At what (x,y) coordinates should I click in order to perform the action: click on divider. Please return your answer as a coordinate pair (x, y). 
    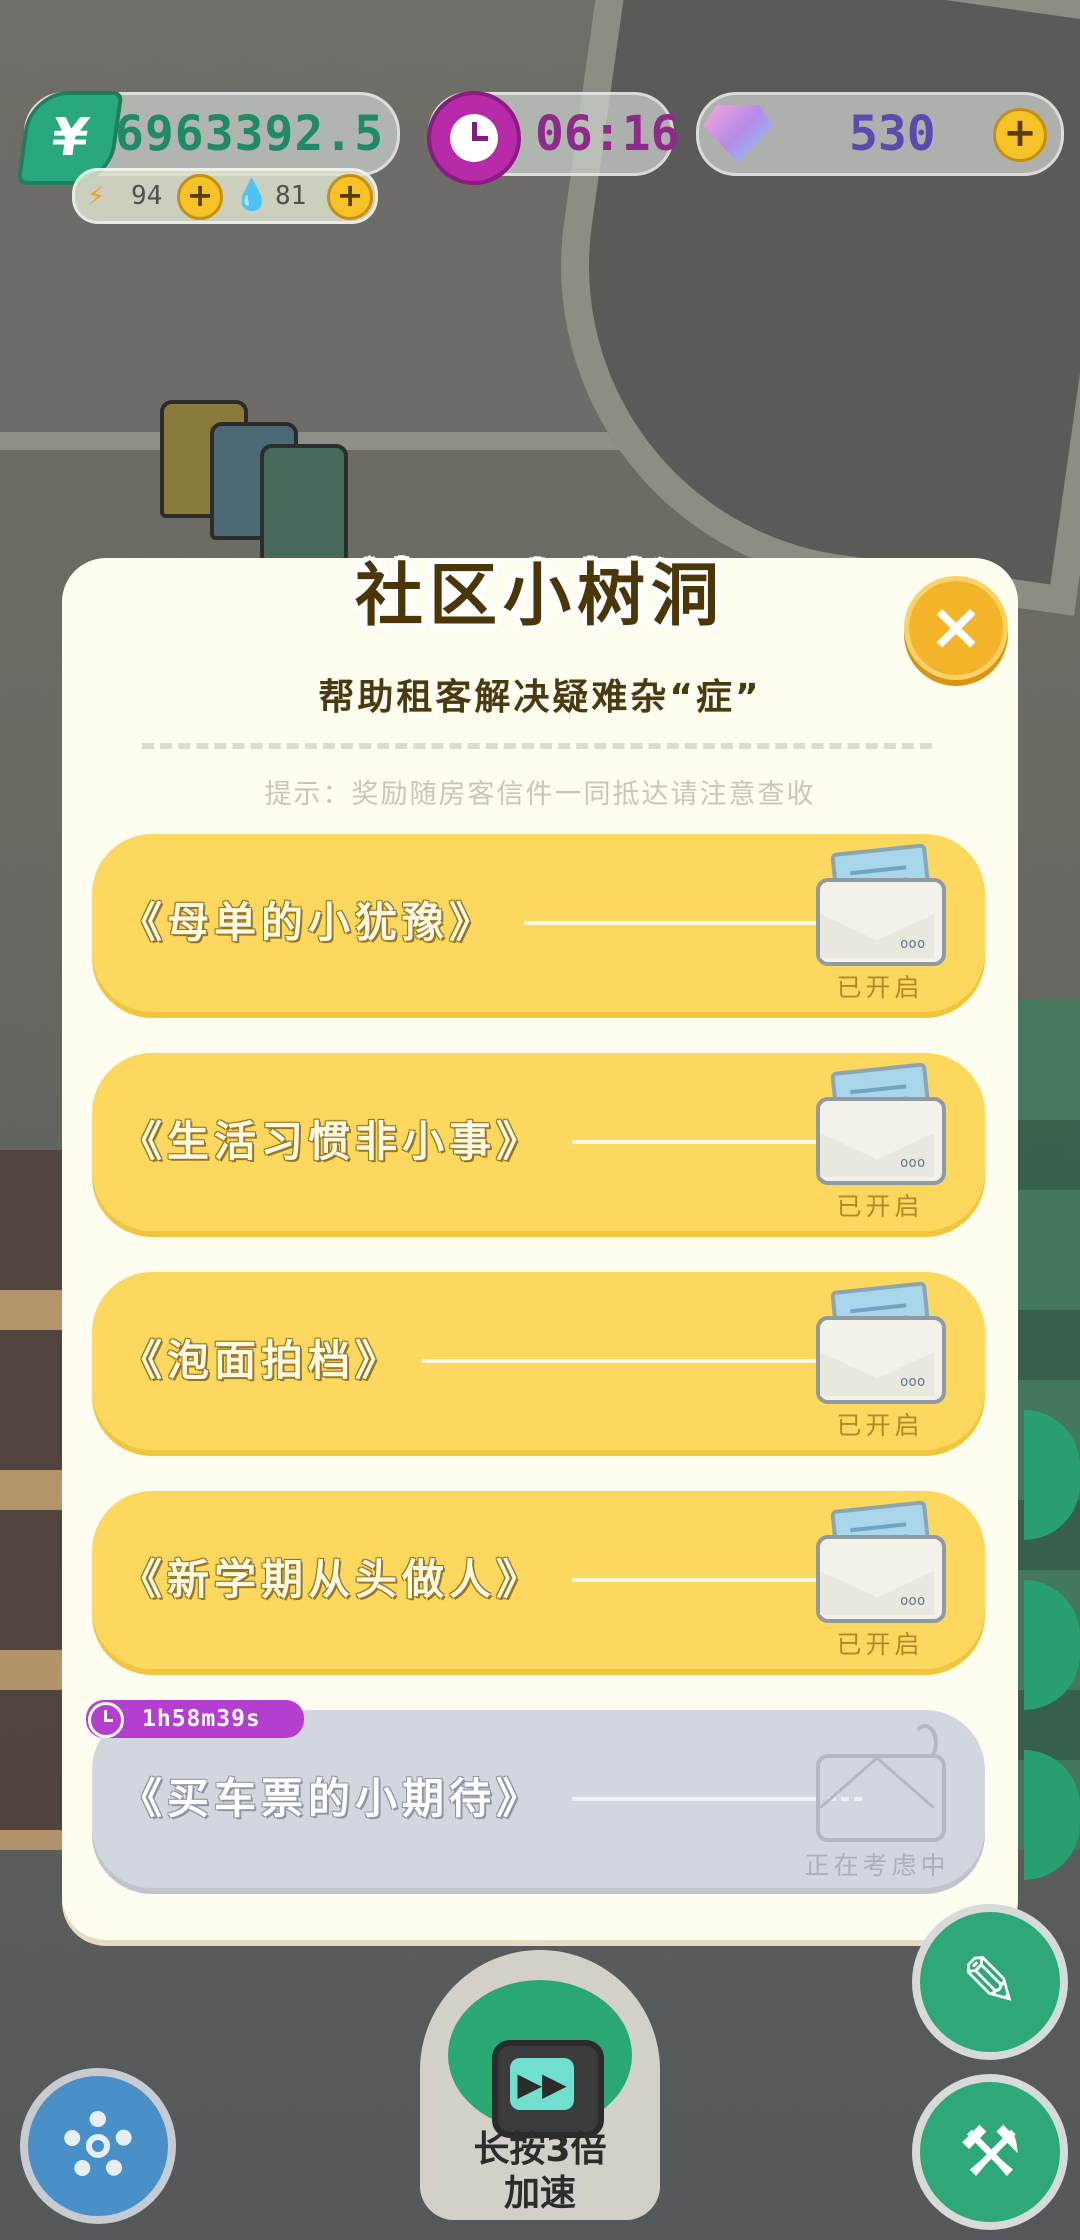
    Looking at the image, I should click on (537, 746).